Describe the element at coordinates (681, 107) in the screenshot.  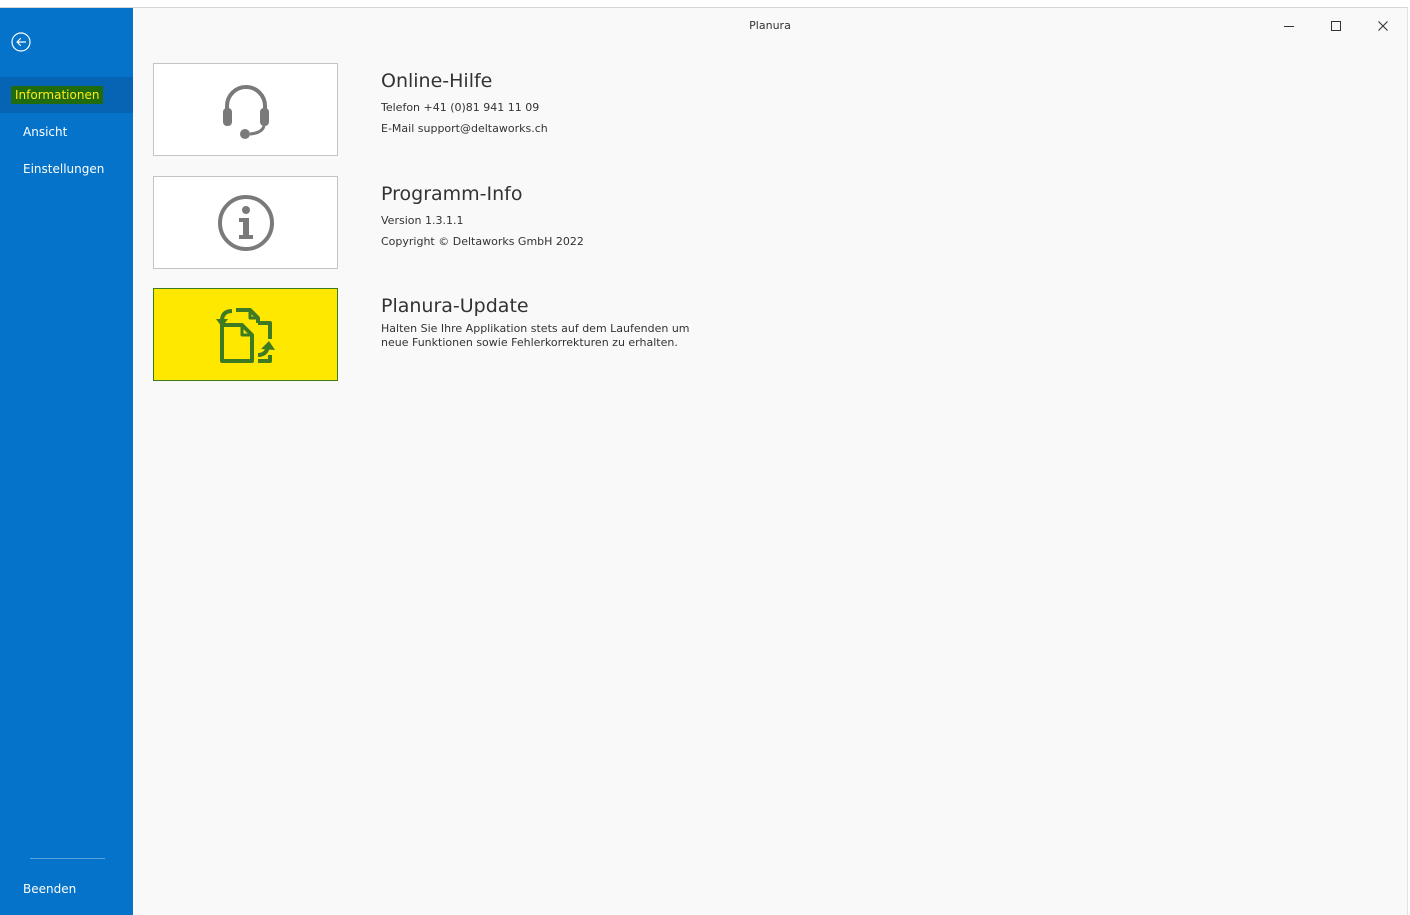
I see `phone-line: Telefon +41 (0)81 941 11 09` at that location.